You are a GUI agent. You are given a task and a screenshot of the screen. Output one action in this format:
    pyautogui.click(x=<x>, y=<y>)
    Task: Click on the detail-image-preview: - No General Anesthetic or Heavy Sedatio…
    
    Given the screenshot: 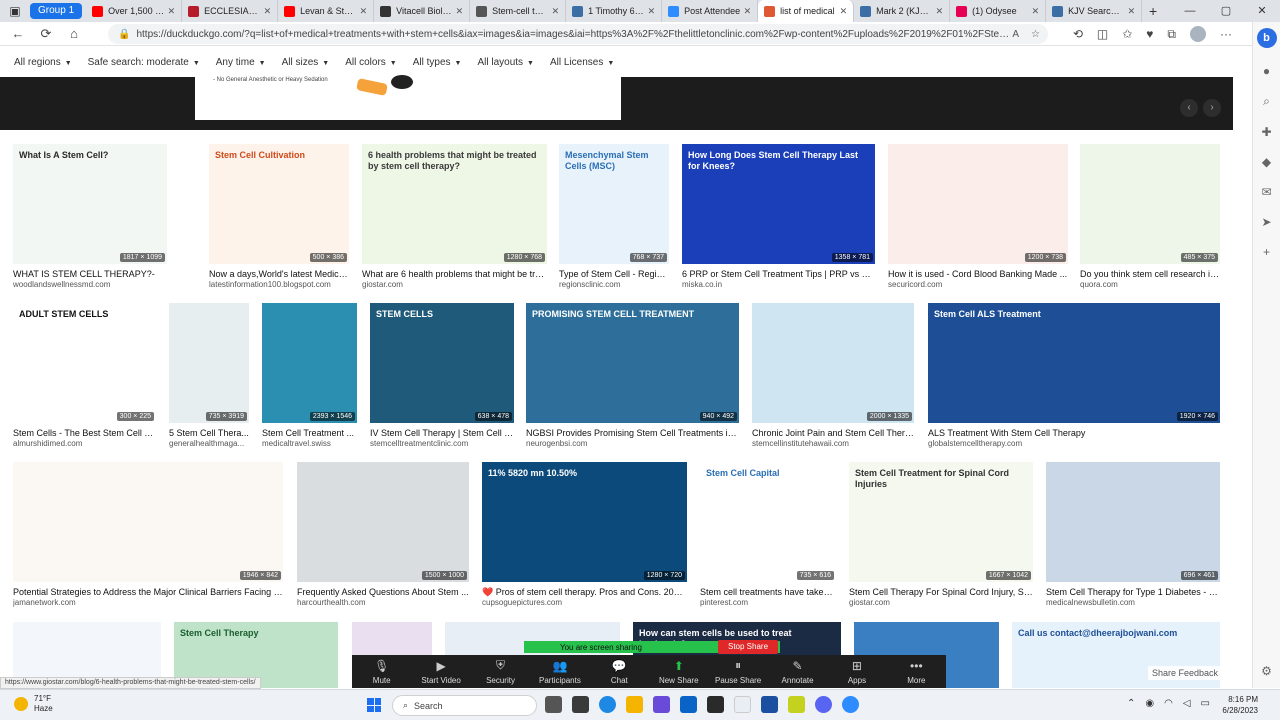 What is the action you would take?
    pyautogui.click(x=408, y=97)
    